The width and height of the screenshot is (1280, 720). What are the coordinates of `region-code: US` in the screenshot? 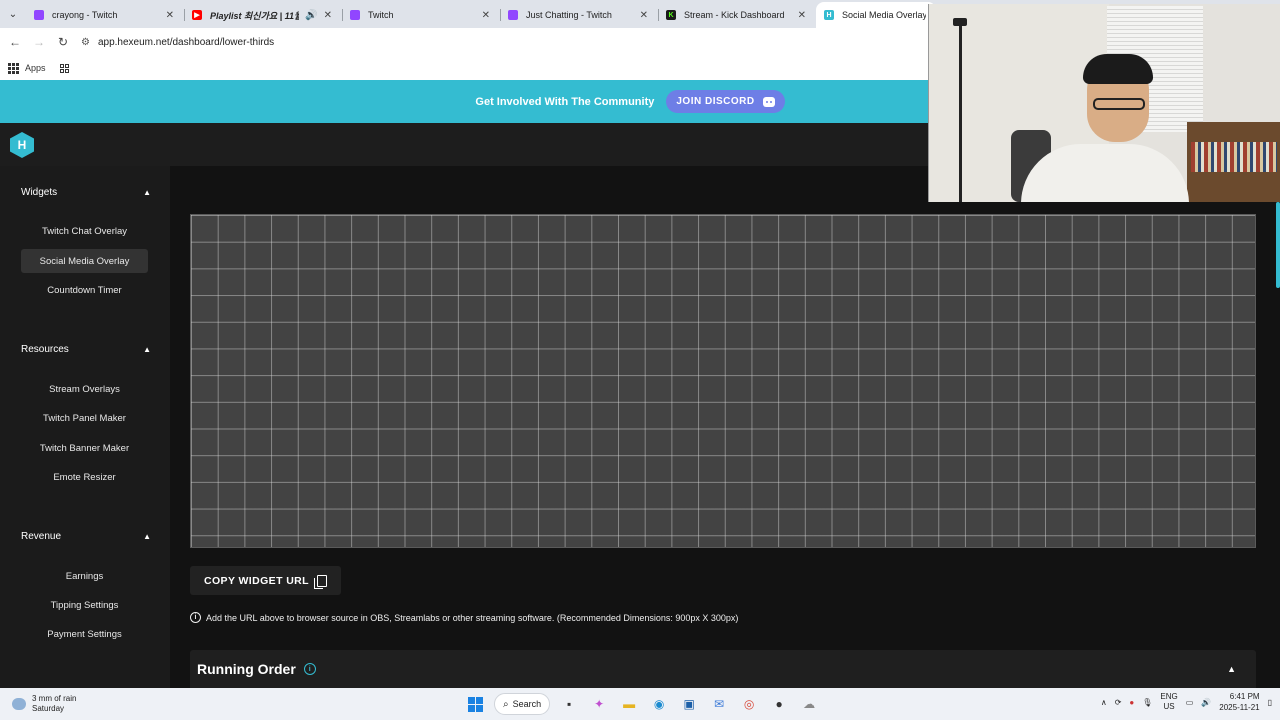 It's located at (1169, 706).